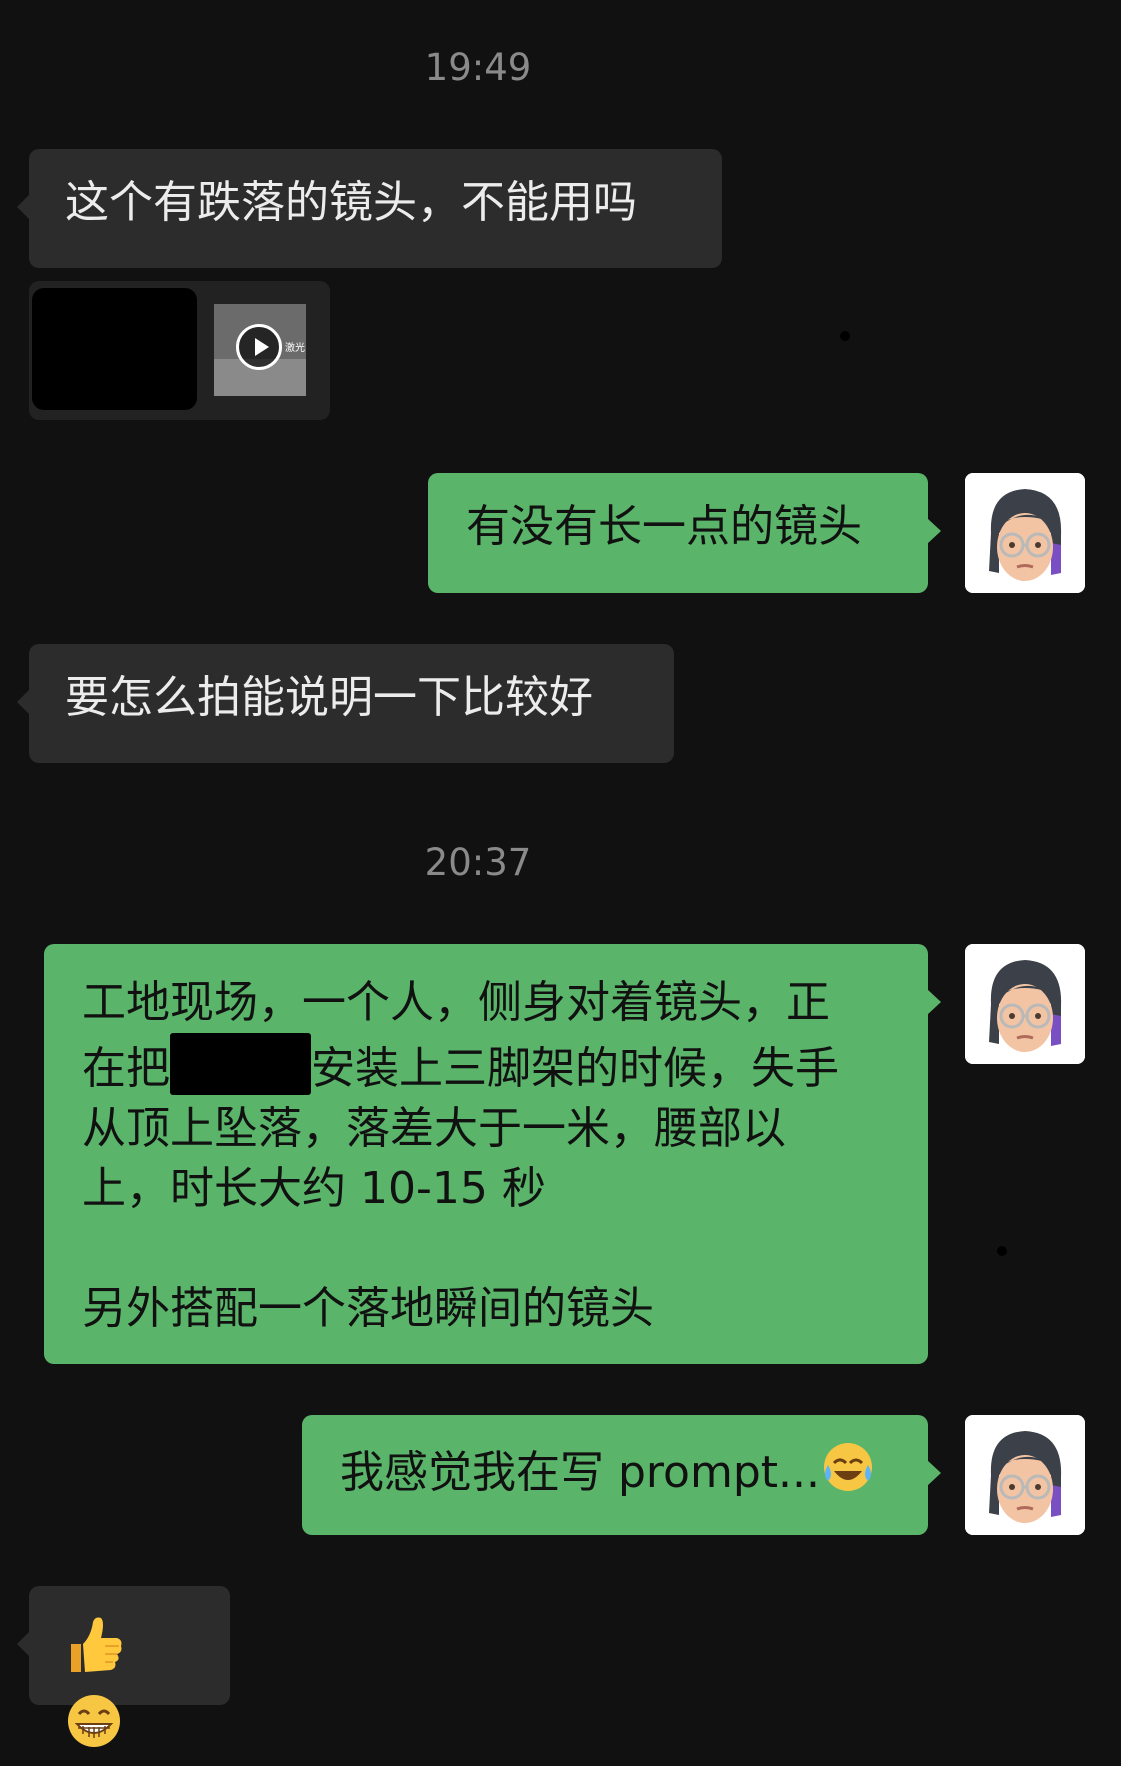 Image resolution: width=1121 pixels, height=1766 pixels. What do you see at coordinates (295, 348) in the screenshot?
I see `video-thumbnail-caption: 激光` at bounding box center [295, 348].